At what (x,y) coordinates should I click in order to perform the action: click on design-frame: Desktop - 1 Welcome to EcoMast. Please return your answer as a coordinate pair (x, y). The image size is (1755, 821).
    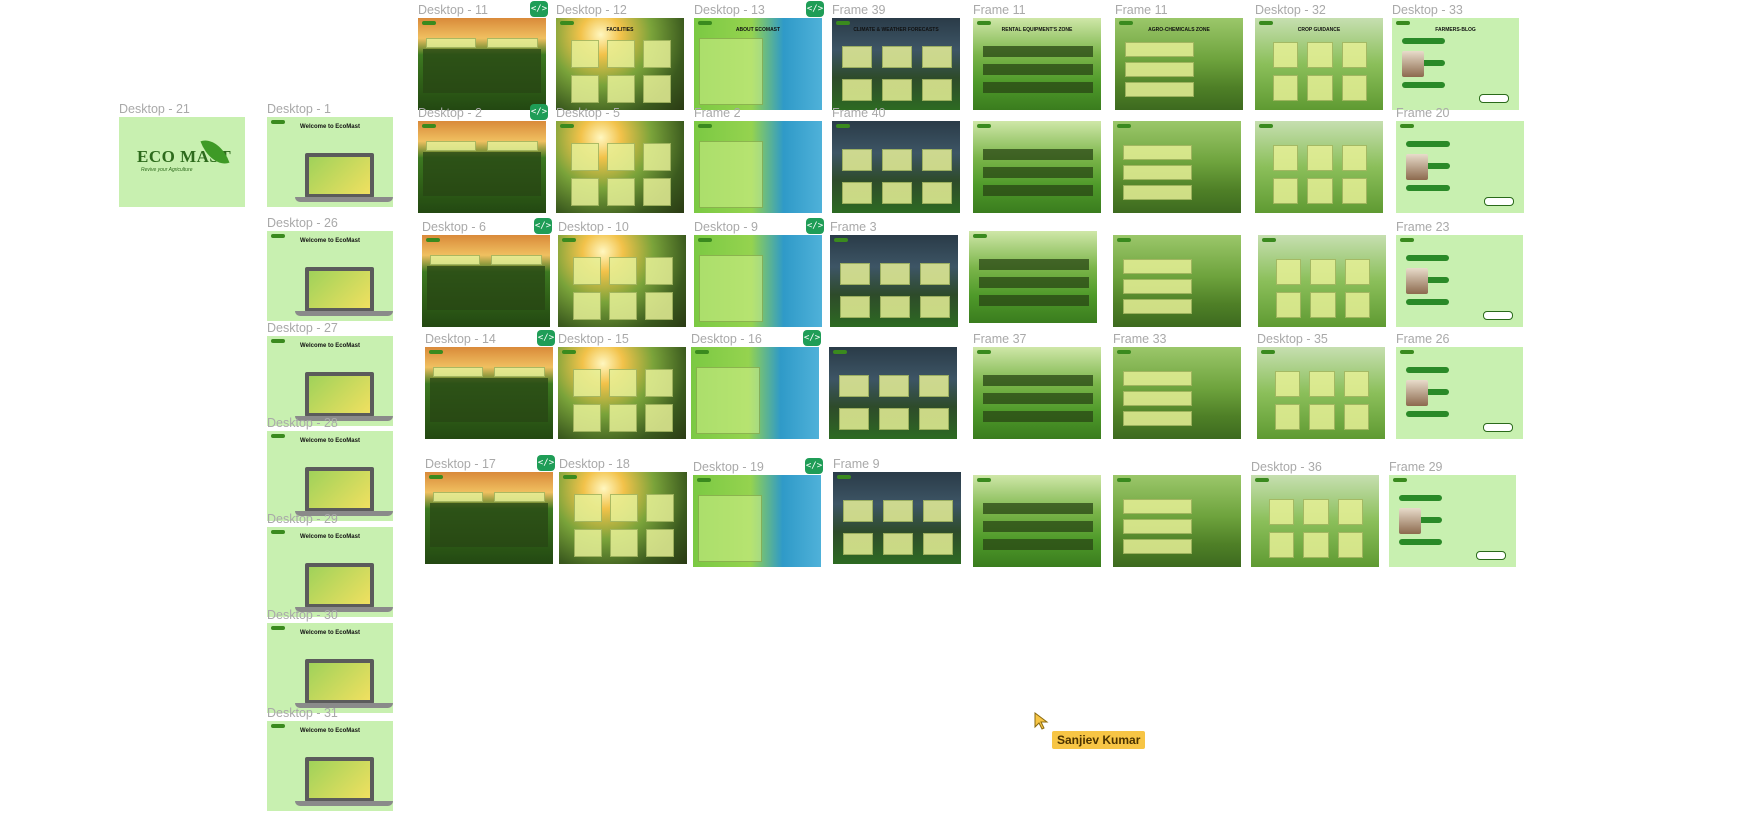
    Looking at the image, I should click on (330, 154).